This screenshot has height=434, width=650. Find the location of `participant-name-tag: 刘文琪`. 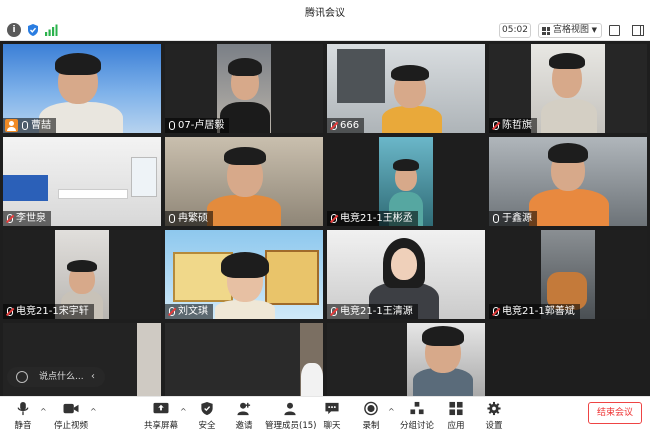

participant-name-tag: 刘文琪 is located at coordinates (189, 311).